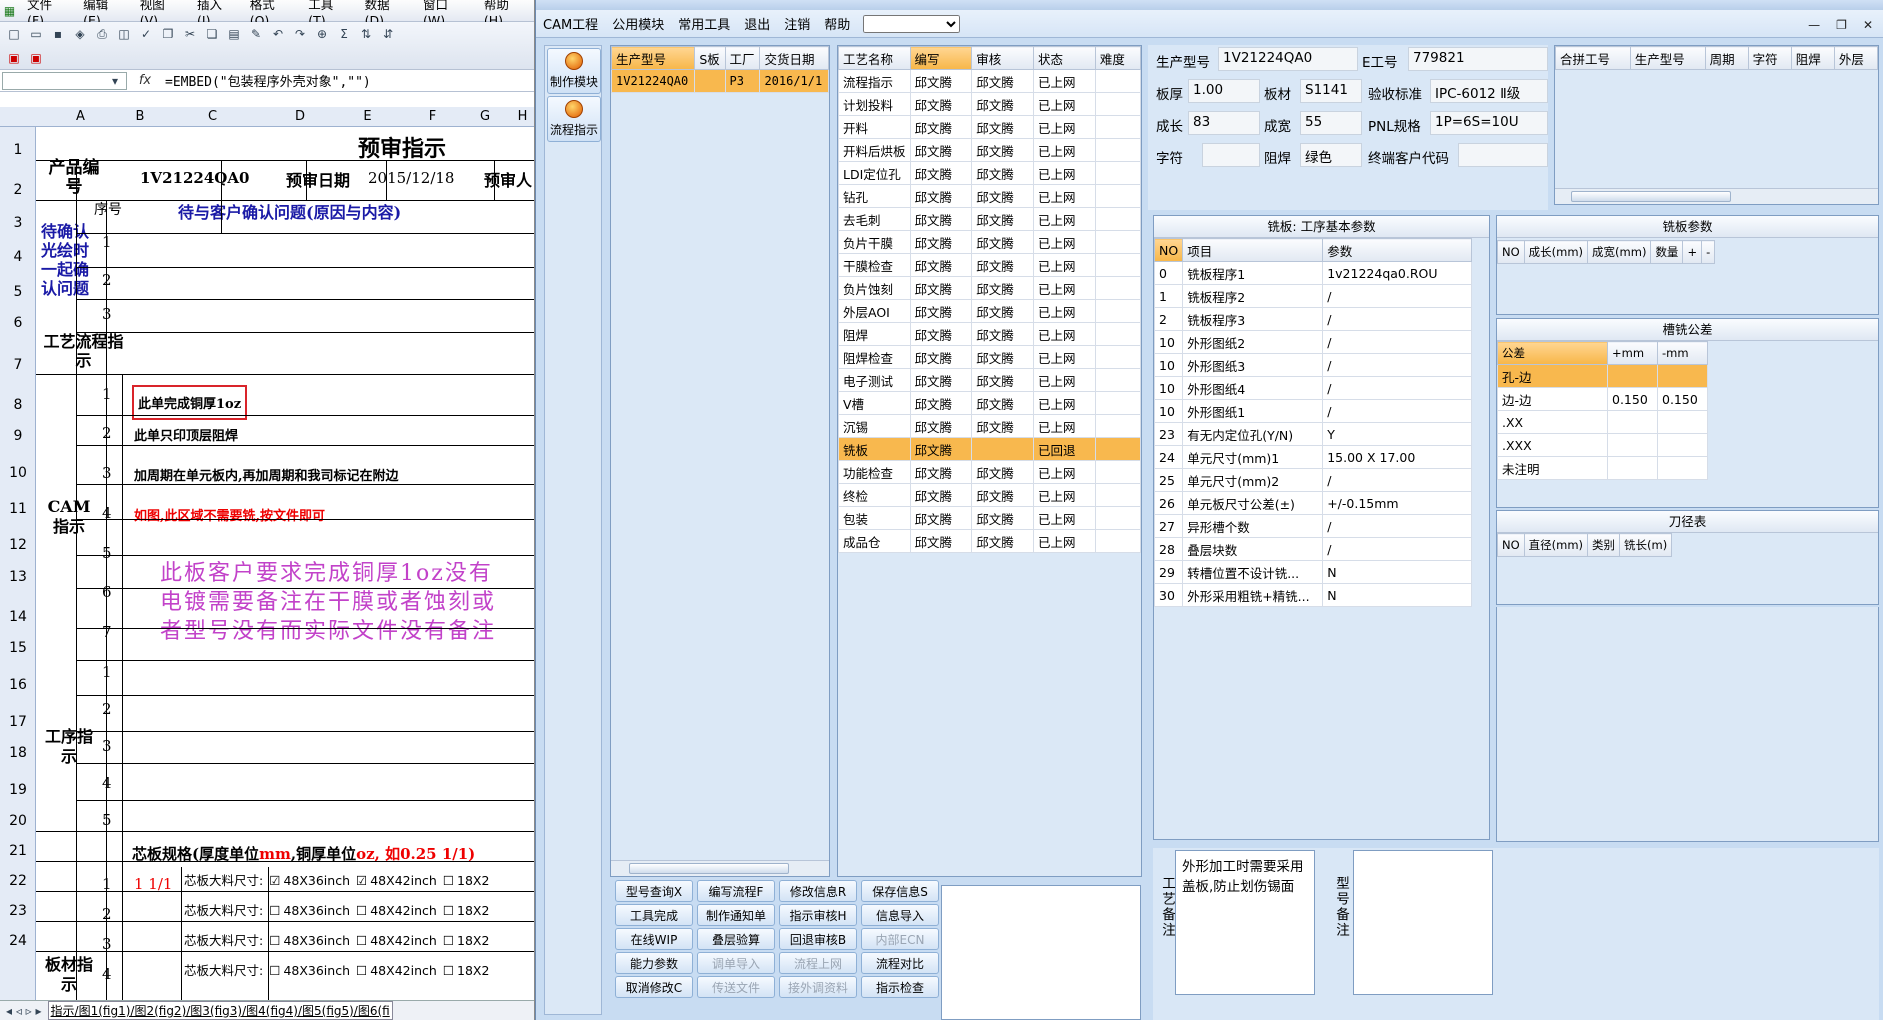 The width and height of the screenshot is (1883, 1020). What do you see at coordinates (1503, 155) in the screenshot?
I see `cust-field` at bounding box center [1503, 155].